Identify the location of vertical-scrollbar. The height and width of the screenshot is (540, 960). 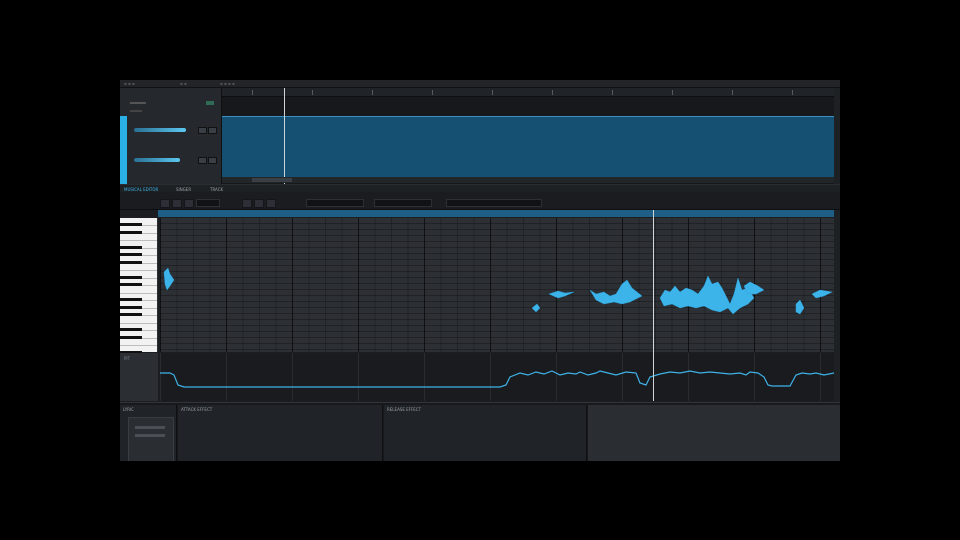
(837, 136).